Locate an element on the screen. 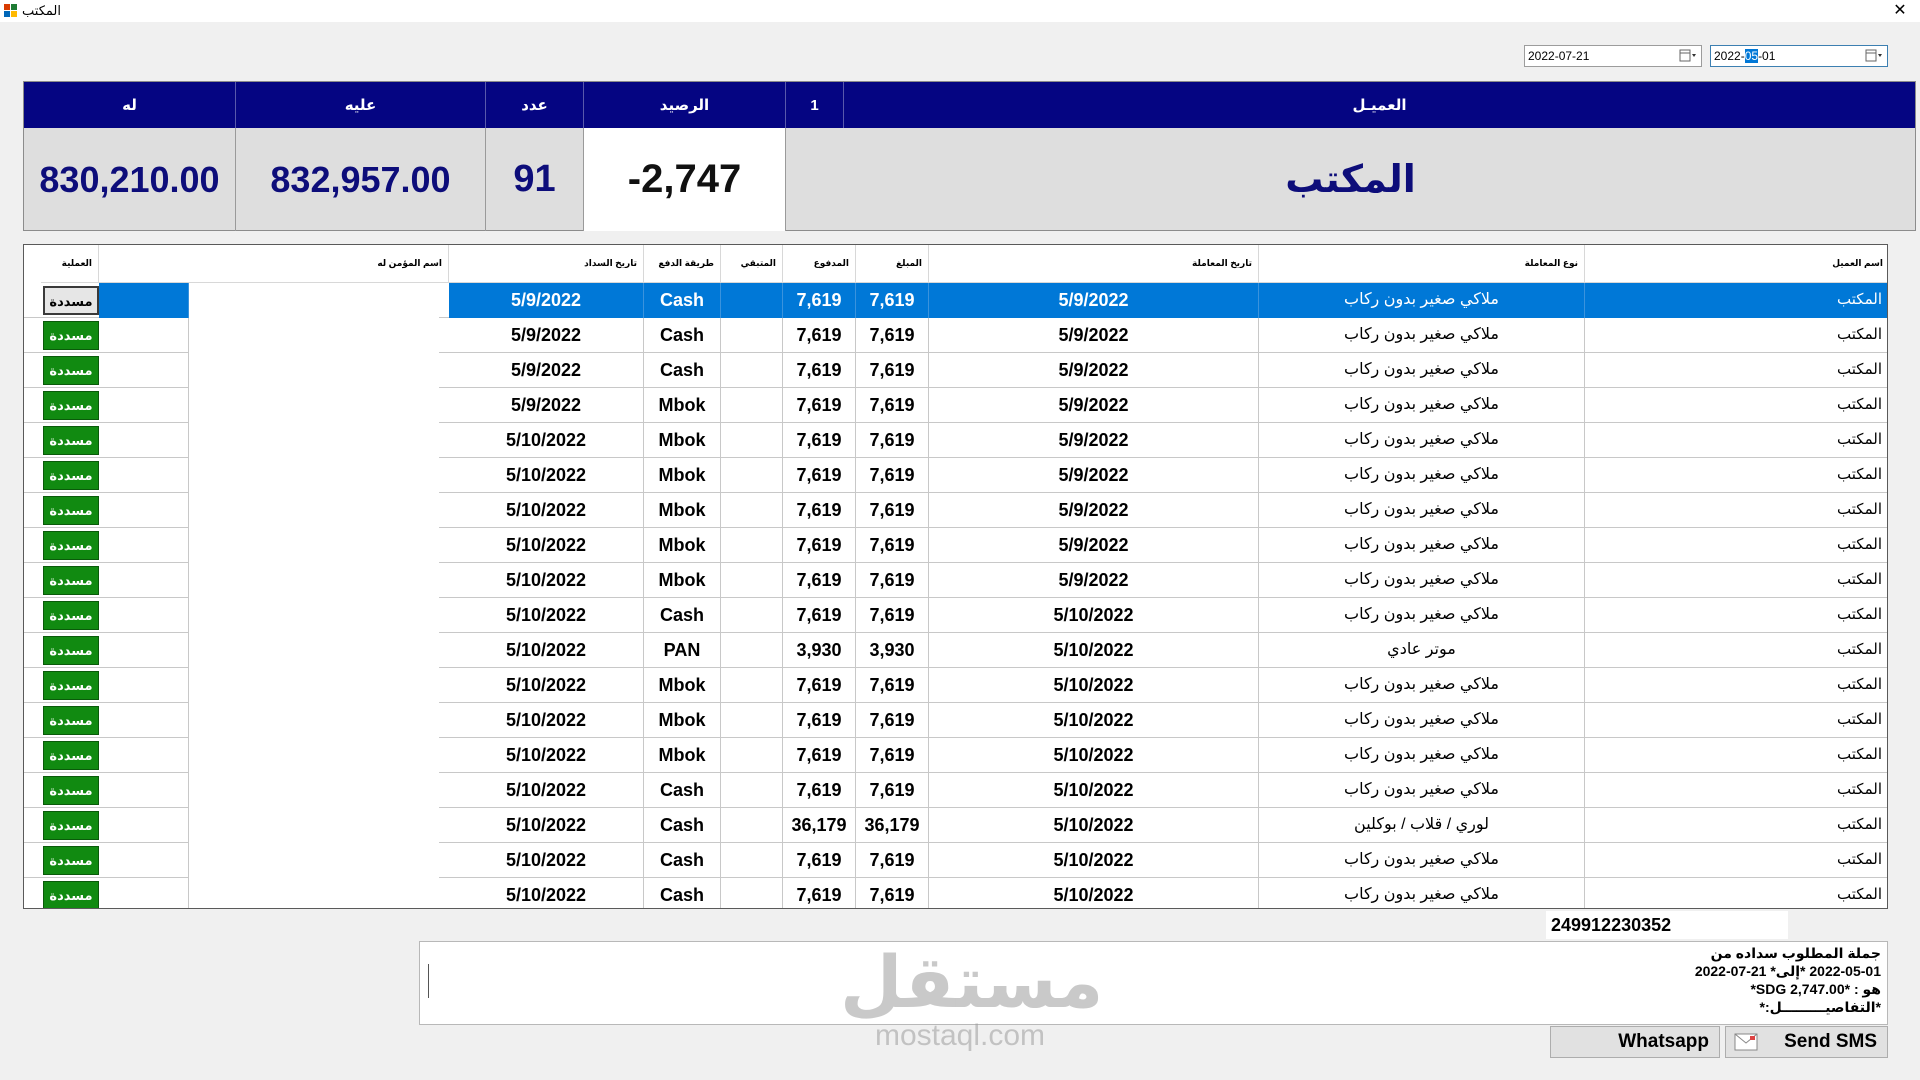 This screenshot has height=1080, width=1920. column-header-txn-date: تاريخ المعاملة is located at coordinates (1094, 264).